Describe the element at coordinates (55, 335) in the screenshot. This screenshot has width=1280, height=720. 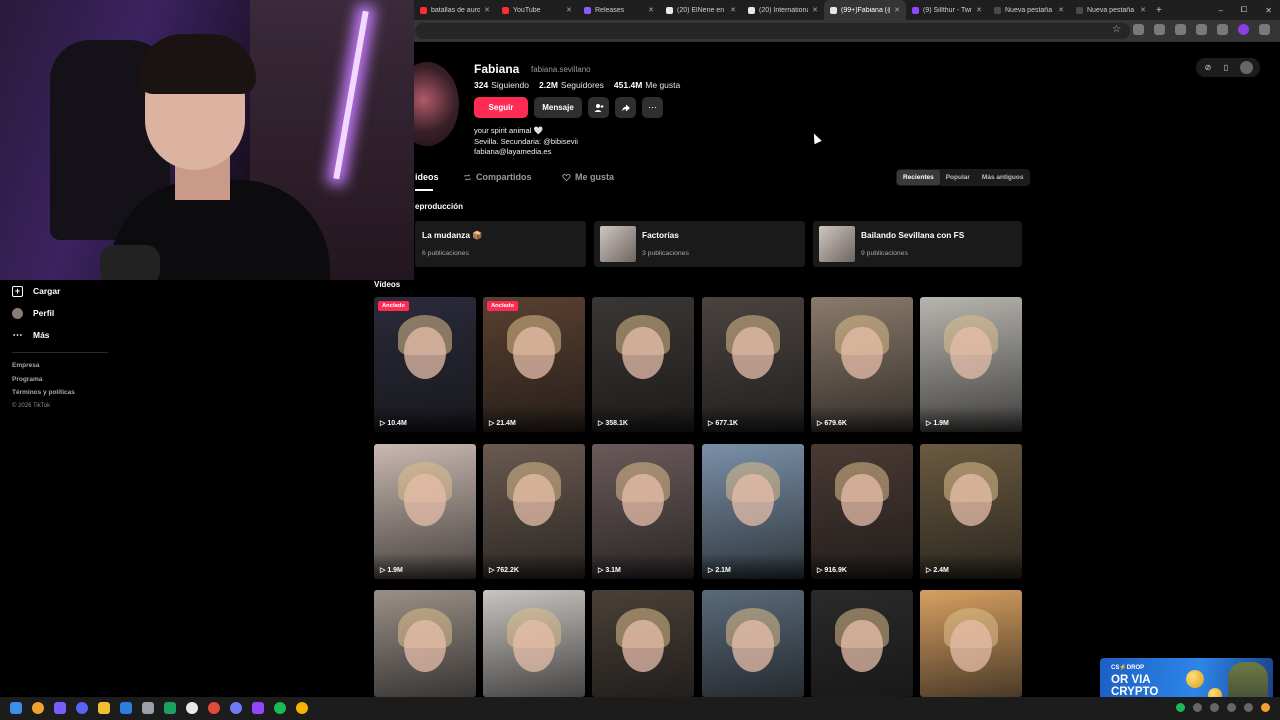
I see `sidebar-item-more: ⋯ Más` at that location.